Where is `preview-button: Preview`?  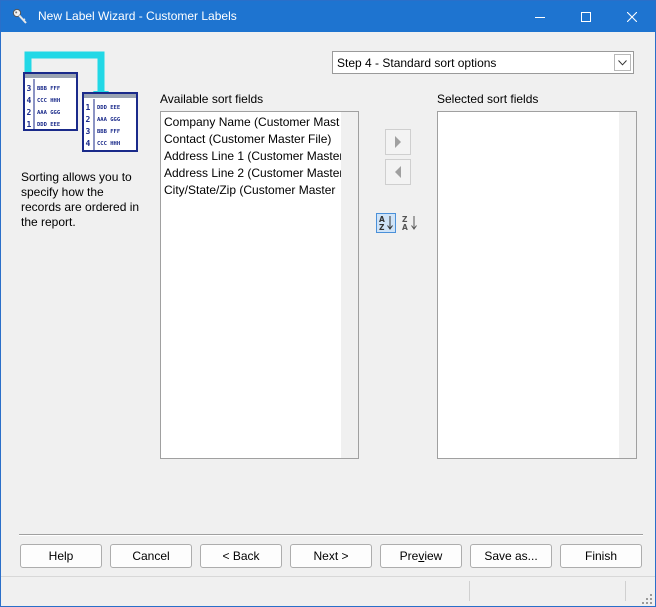 preview-button: Preview is located at coordinates (421, 556).